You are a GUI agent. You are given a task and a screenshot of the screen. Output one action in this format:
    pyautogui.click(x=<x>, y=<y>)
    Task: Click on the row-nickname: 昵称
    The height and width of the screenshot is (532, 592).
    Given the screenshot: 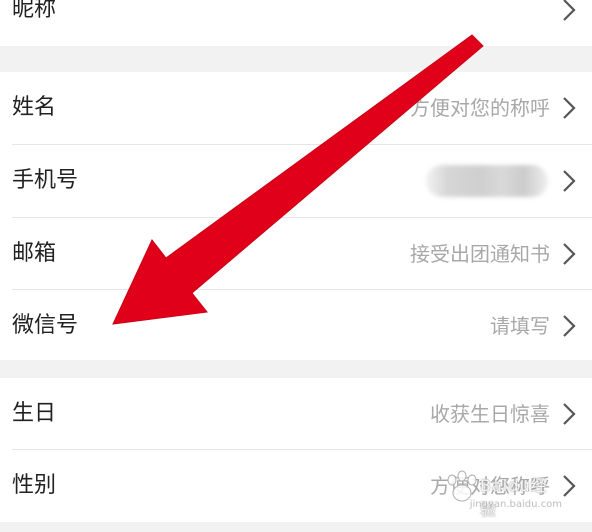 What is the action you would take?
    pyautogui.click(x=296, y=23)
    